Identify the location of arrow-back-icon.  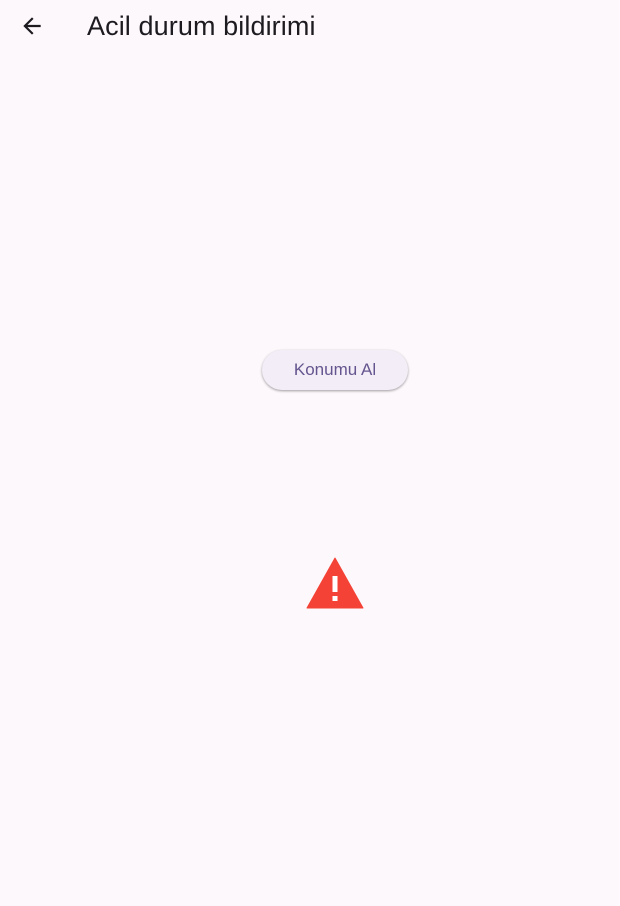
(32, 26).